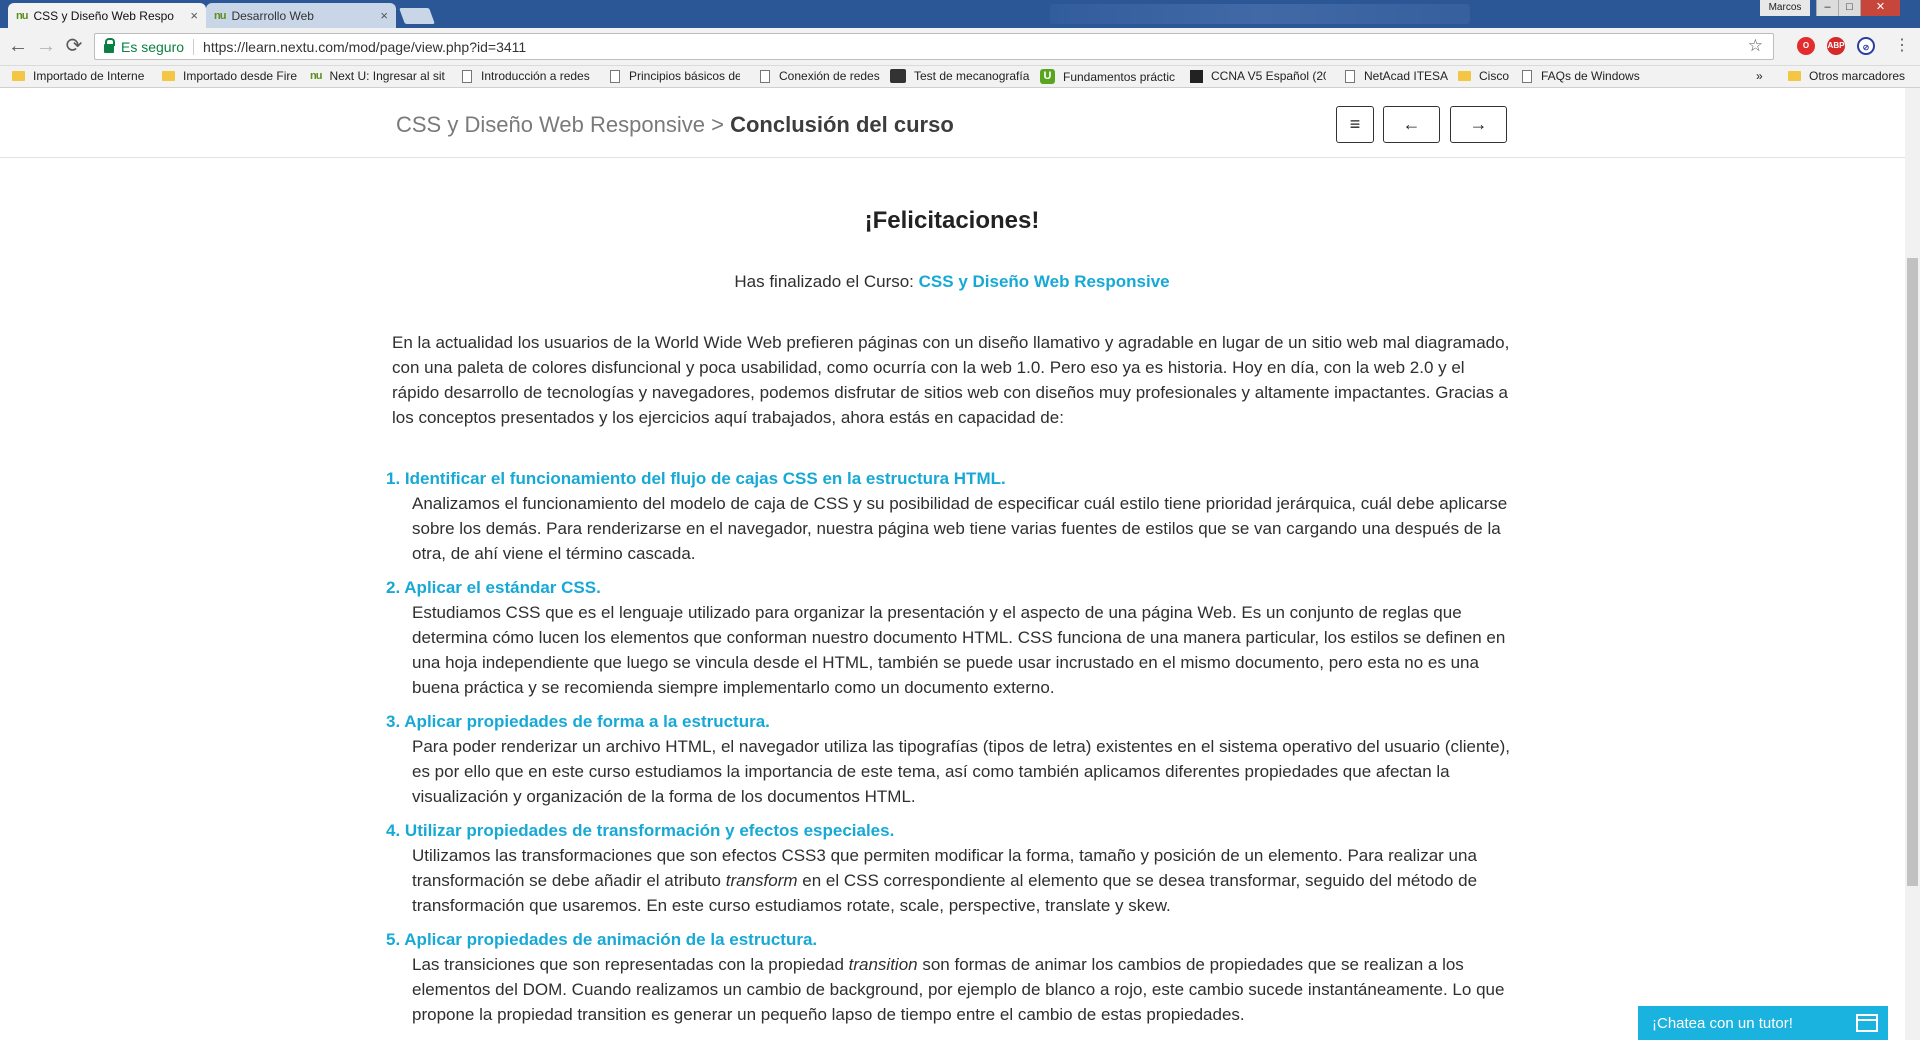 Image resolution: width=1920 pixels, height=1040 pixels. What do you see at coordinates (1047, 76) in the screenshot?
I see `u-logo-icon: U` at bounding box center [1047, 76].